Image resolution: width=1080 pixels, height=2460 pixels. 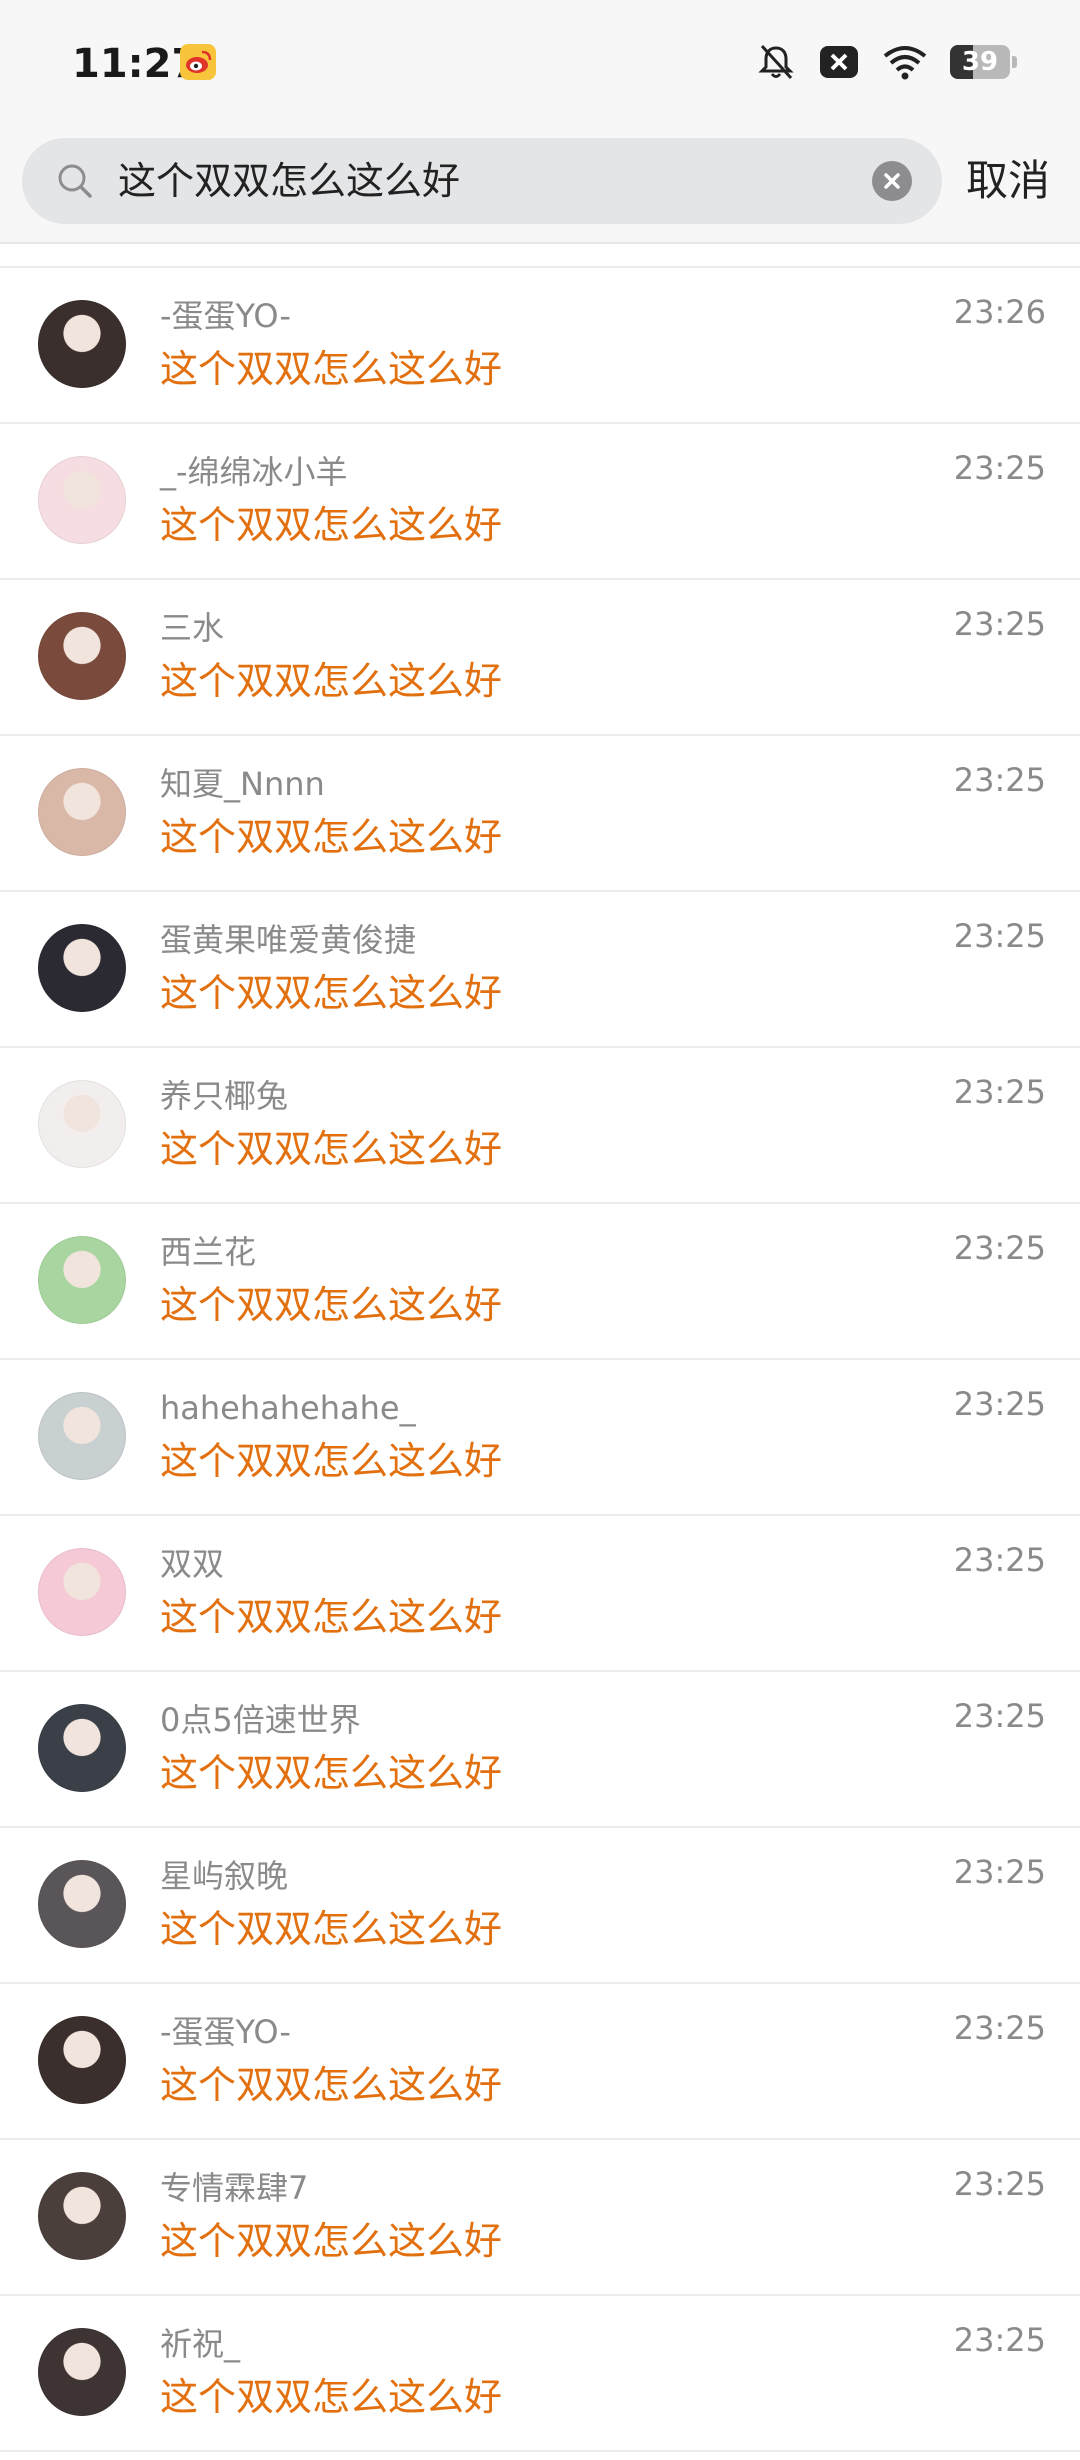 What do you see at coordinates (1008, 181) in the screenshot?
I see `cancel-button: 取消` at bounding box center [1008, 181].